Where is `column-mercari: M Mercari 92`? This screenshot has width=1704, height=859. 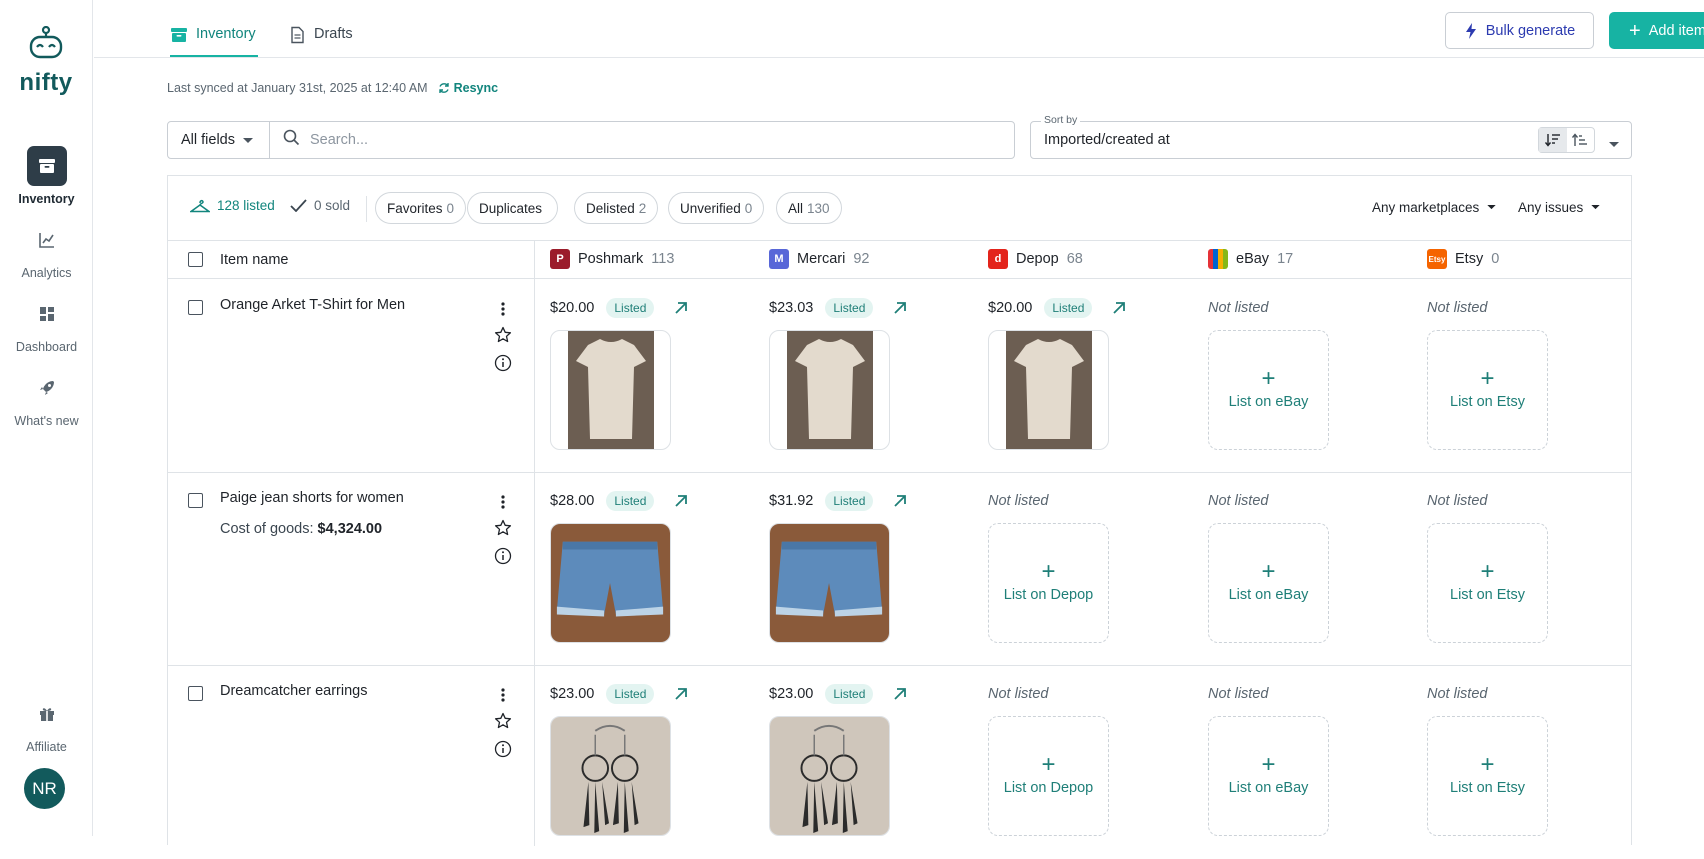
column-mercari: M Mercari 92 is located at coordinates (819, 259).